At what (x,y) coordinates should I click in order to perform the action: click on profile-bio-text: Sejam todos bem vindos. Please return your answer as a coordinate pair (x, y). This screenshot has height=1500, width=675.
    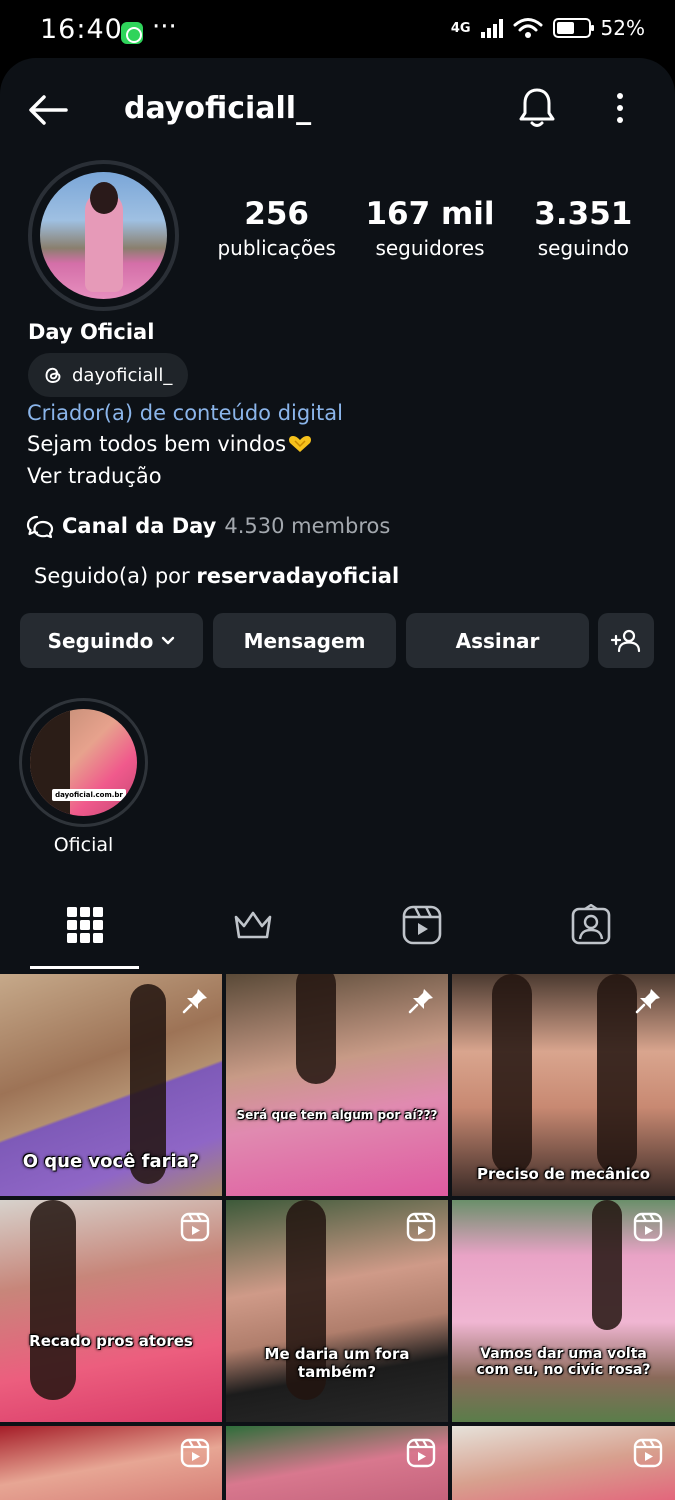
    Looking at the image, I should click on (157, 444).